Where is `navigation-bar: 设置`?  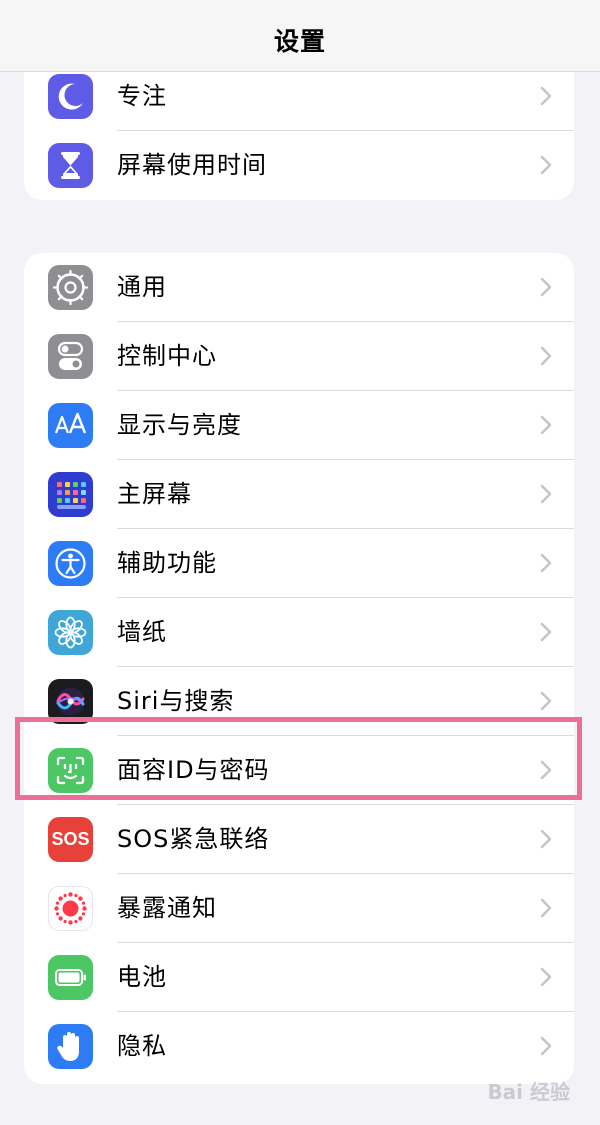 navigation-bar: 设置 is located at coordinates (300, 36).